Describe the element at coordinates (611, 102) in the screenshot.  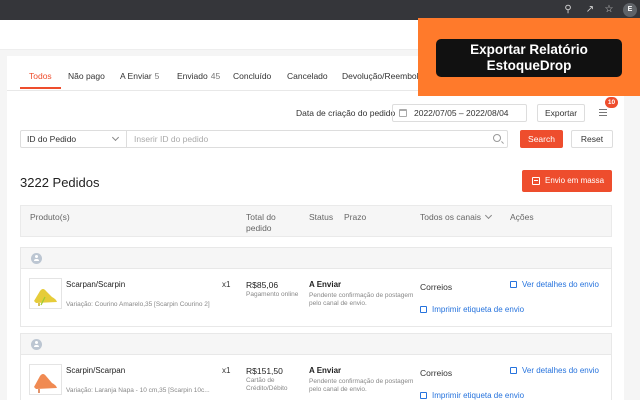
I see `notification-badge: 10` at that location.